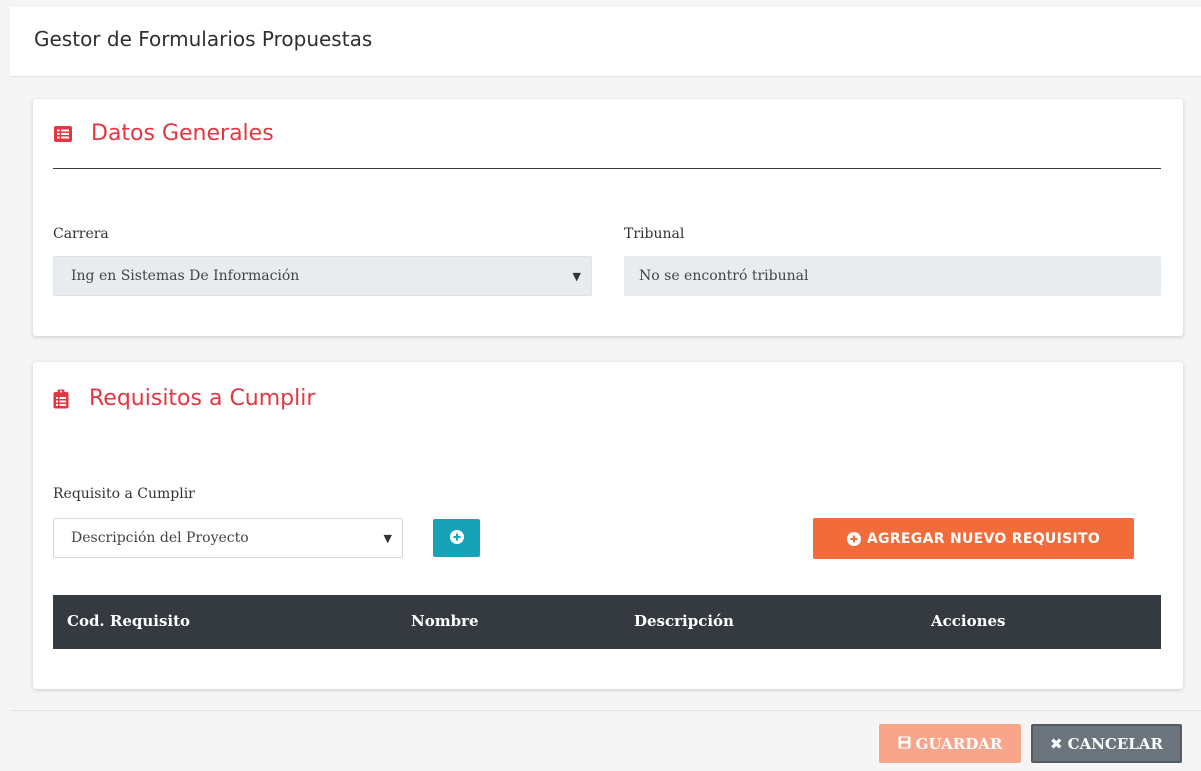  I want to click on add-requisito-button, so click(456, 538).